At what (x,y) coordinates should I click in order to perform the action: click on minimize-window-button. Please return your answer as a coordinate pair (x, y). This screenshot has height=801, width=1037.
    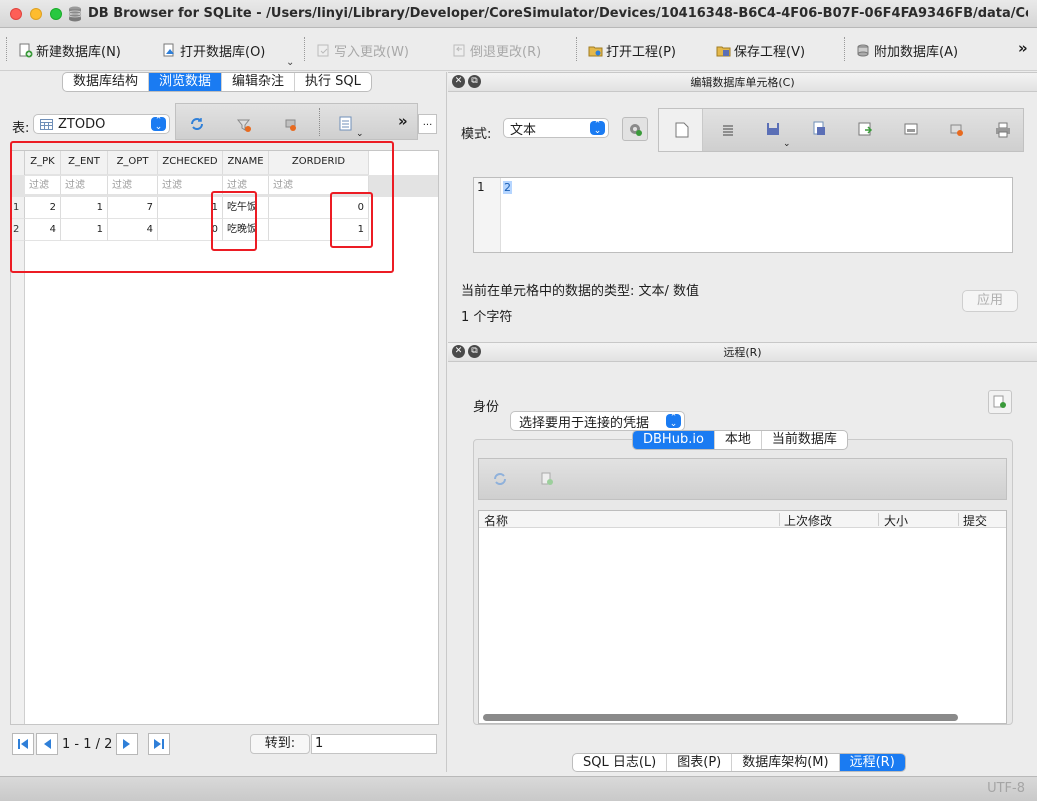
    Looking at the image, I should click on (36, 14).